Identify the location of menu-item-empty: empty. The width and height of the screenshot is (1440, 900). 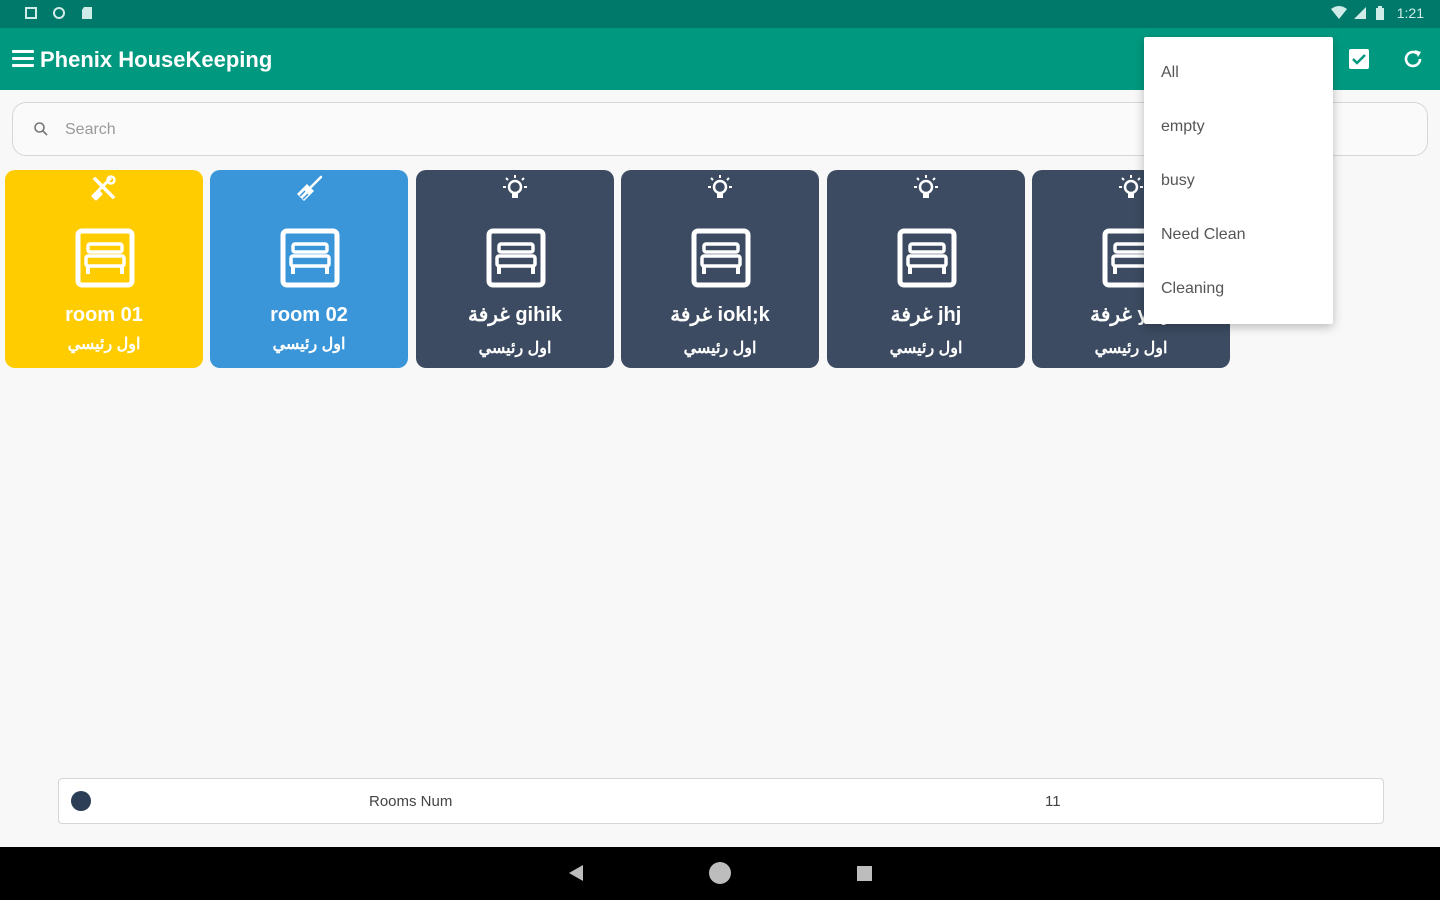
(1183, 127).